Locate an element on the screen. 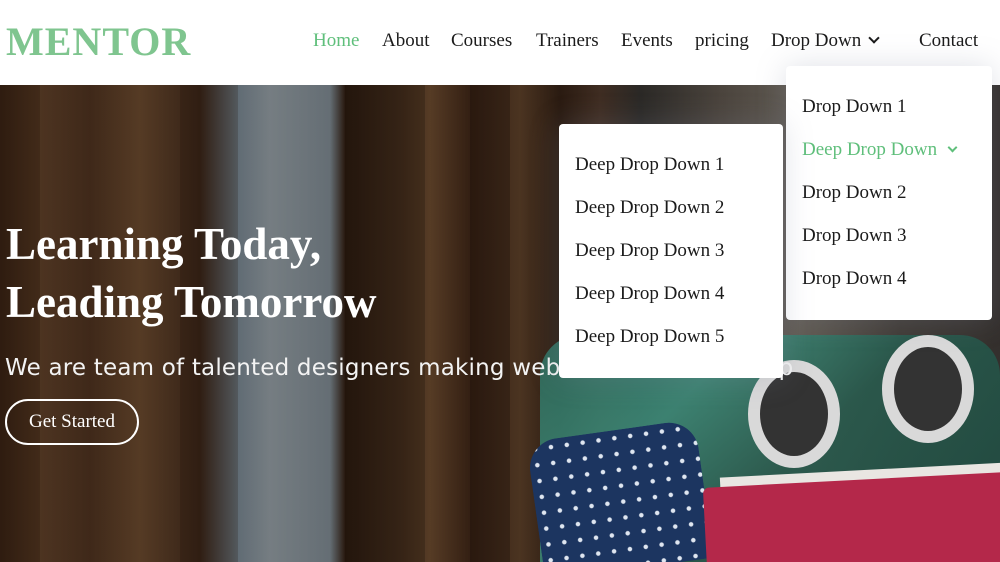  deep-dropdown-item-5: Deep Drop Down 5 is located at coordinates (649, 337).